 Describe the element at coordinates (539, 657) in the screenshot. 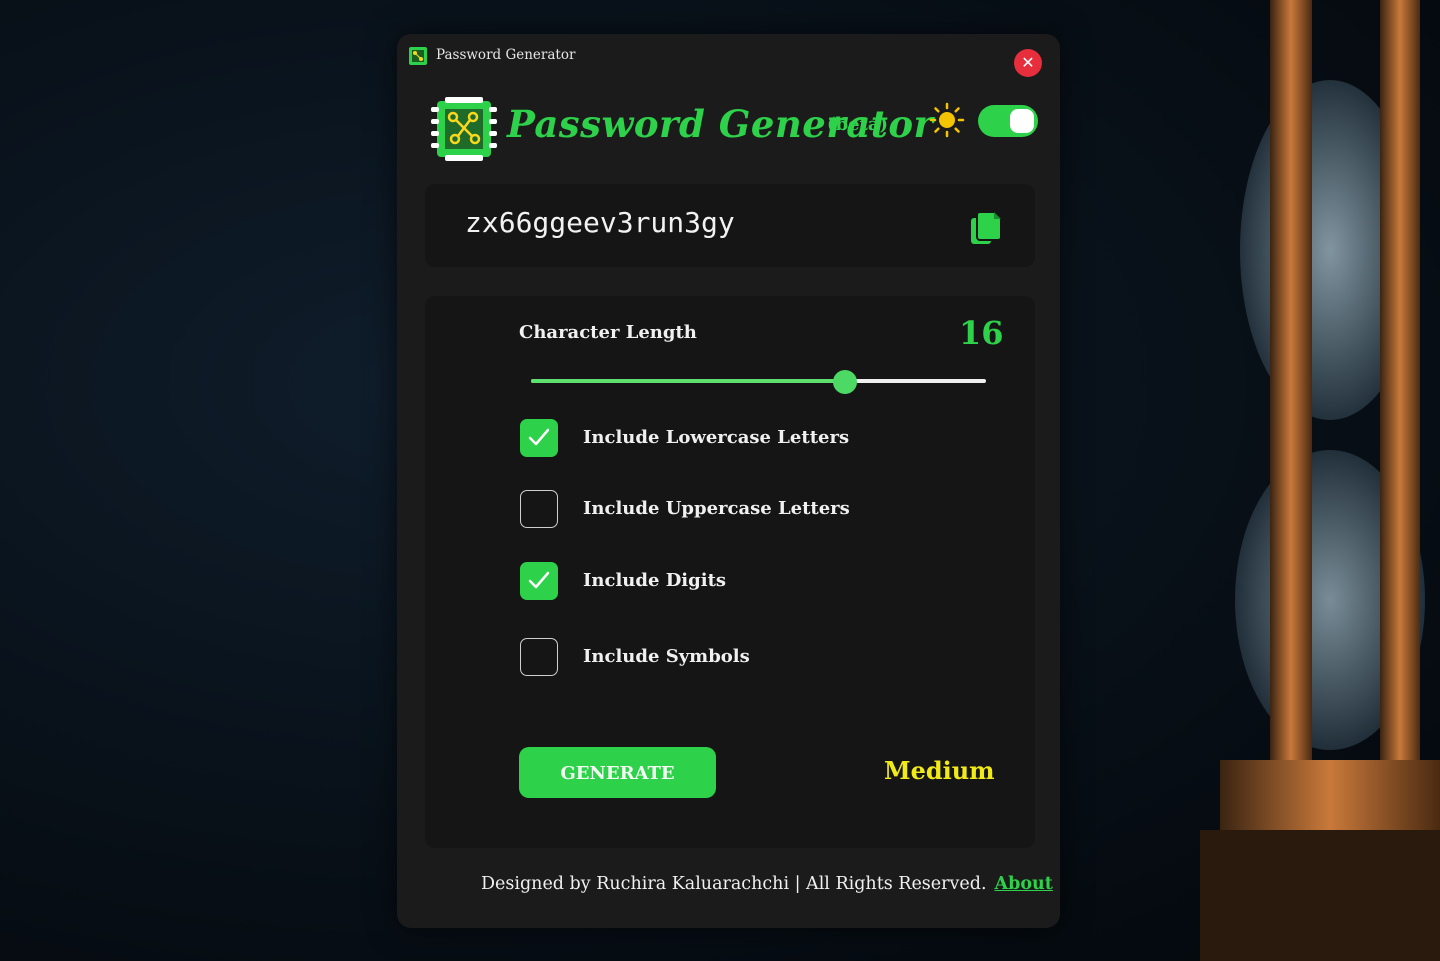

I see `symbols-checkbox` at that location.